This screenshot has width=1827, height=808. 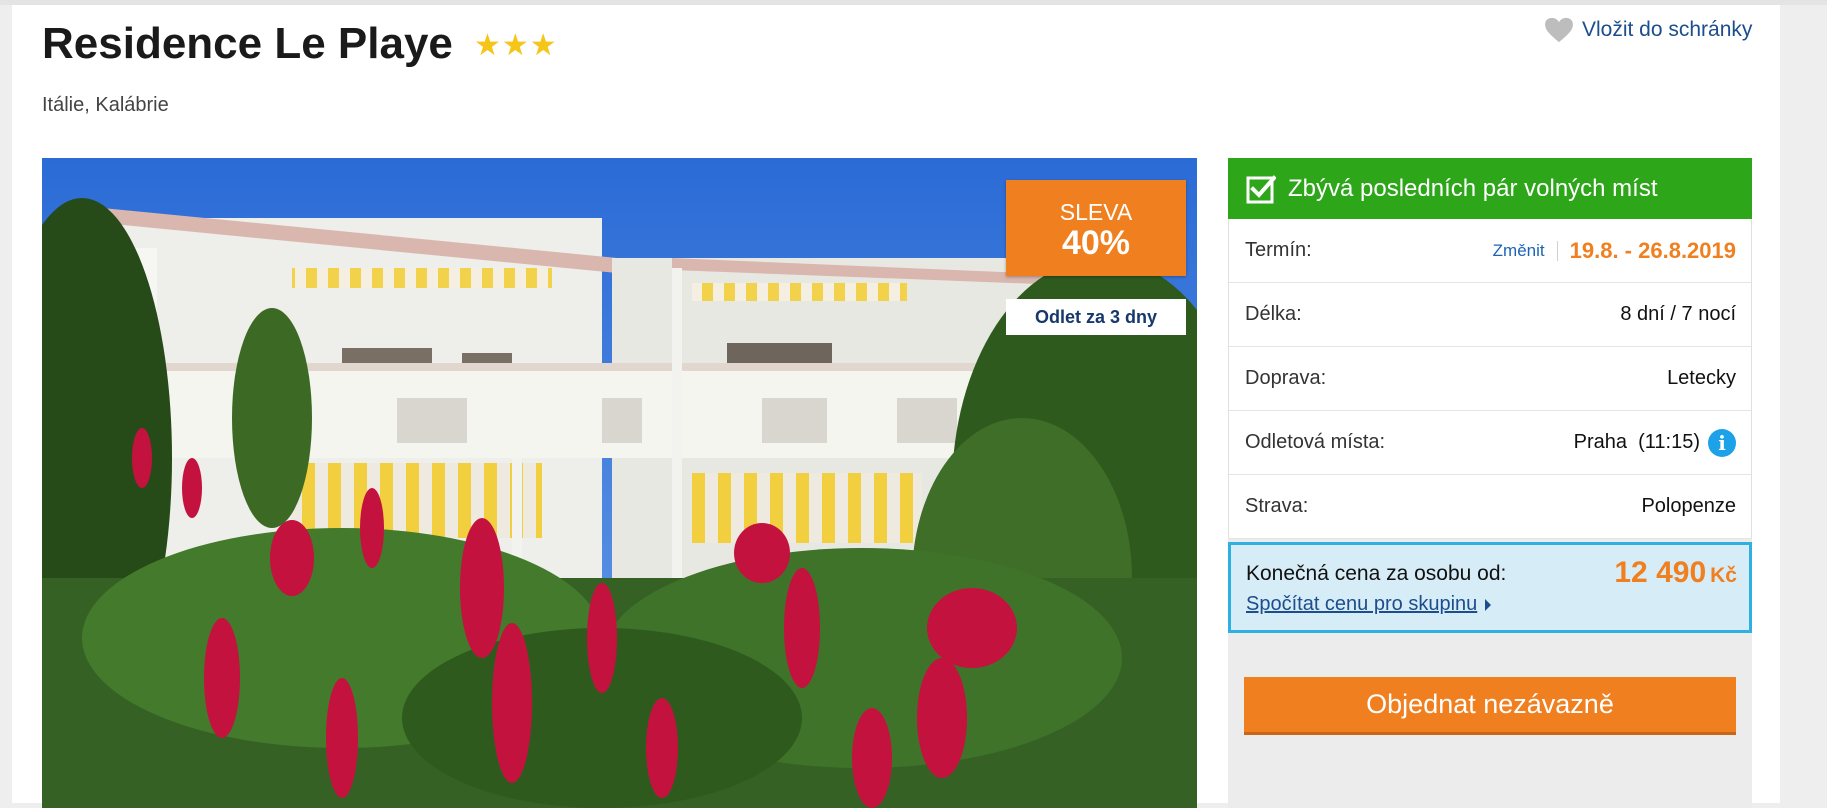 What do you see at coordinates (1722, 442) in the screenshot?
I see `info-icon: i` at bounding box center [1722, 442].